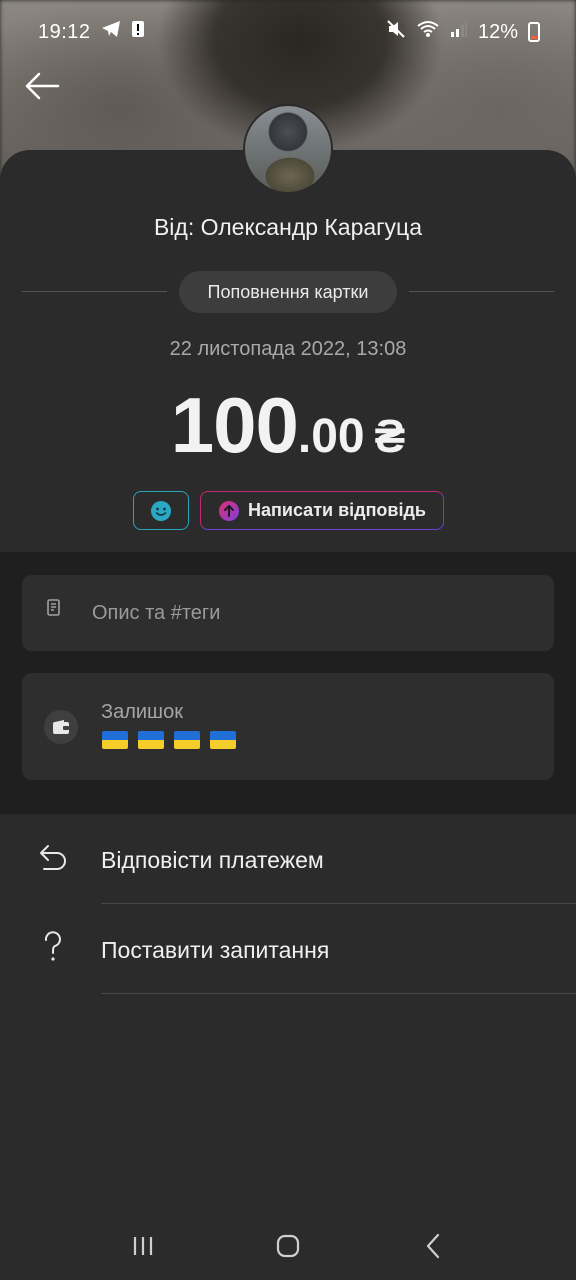 This screenshot has height=1280, width=576. I want to click on row-separator, so click(338, 993).